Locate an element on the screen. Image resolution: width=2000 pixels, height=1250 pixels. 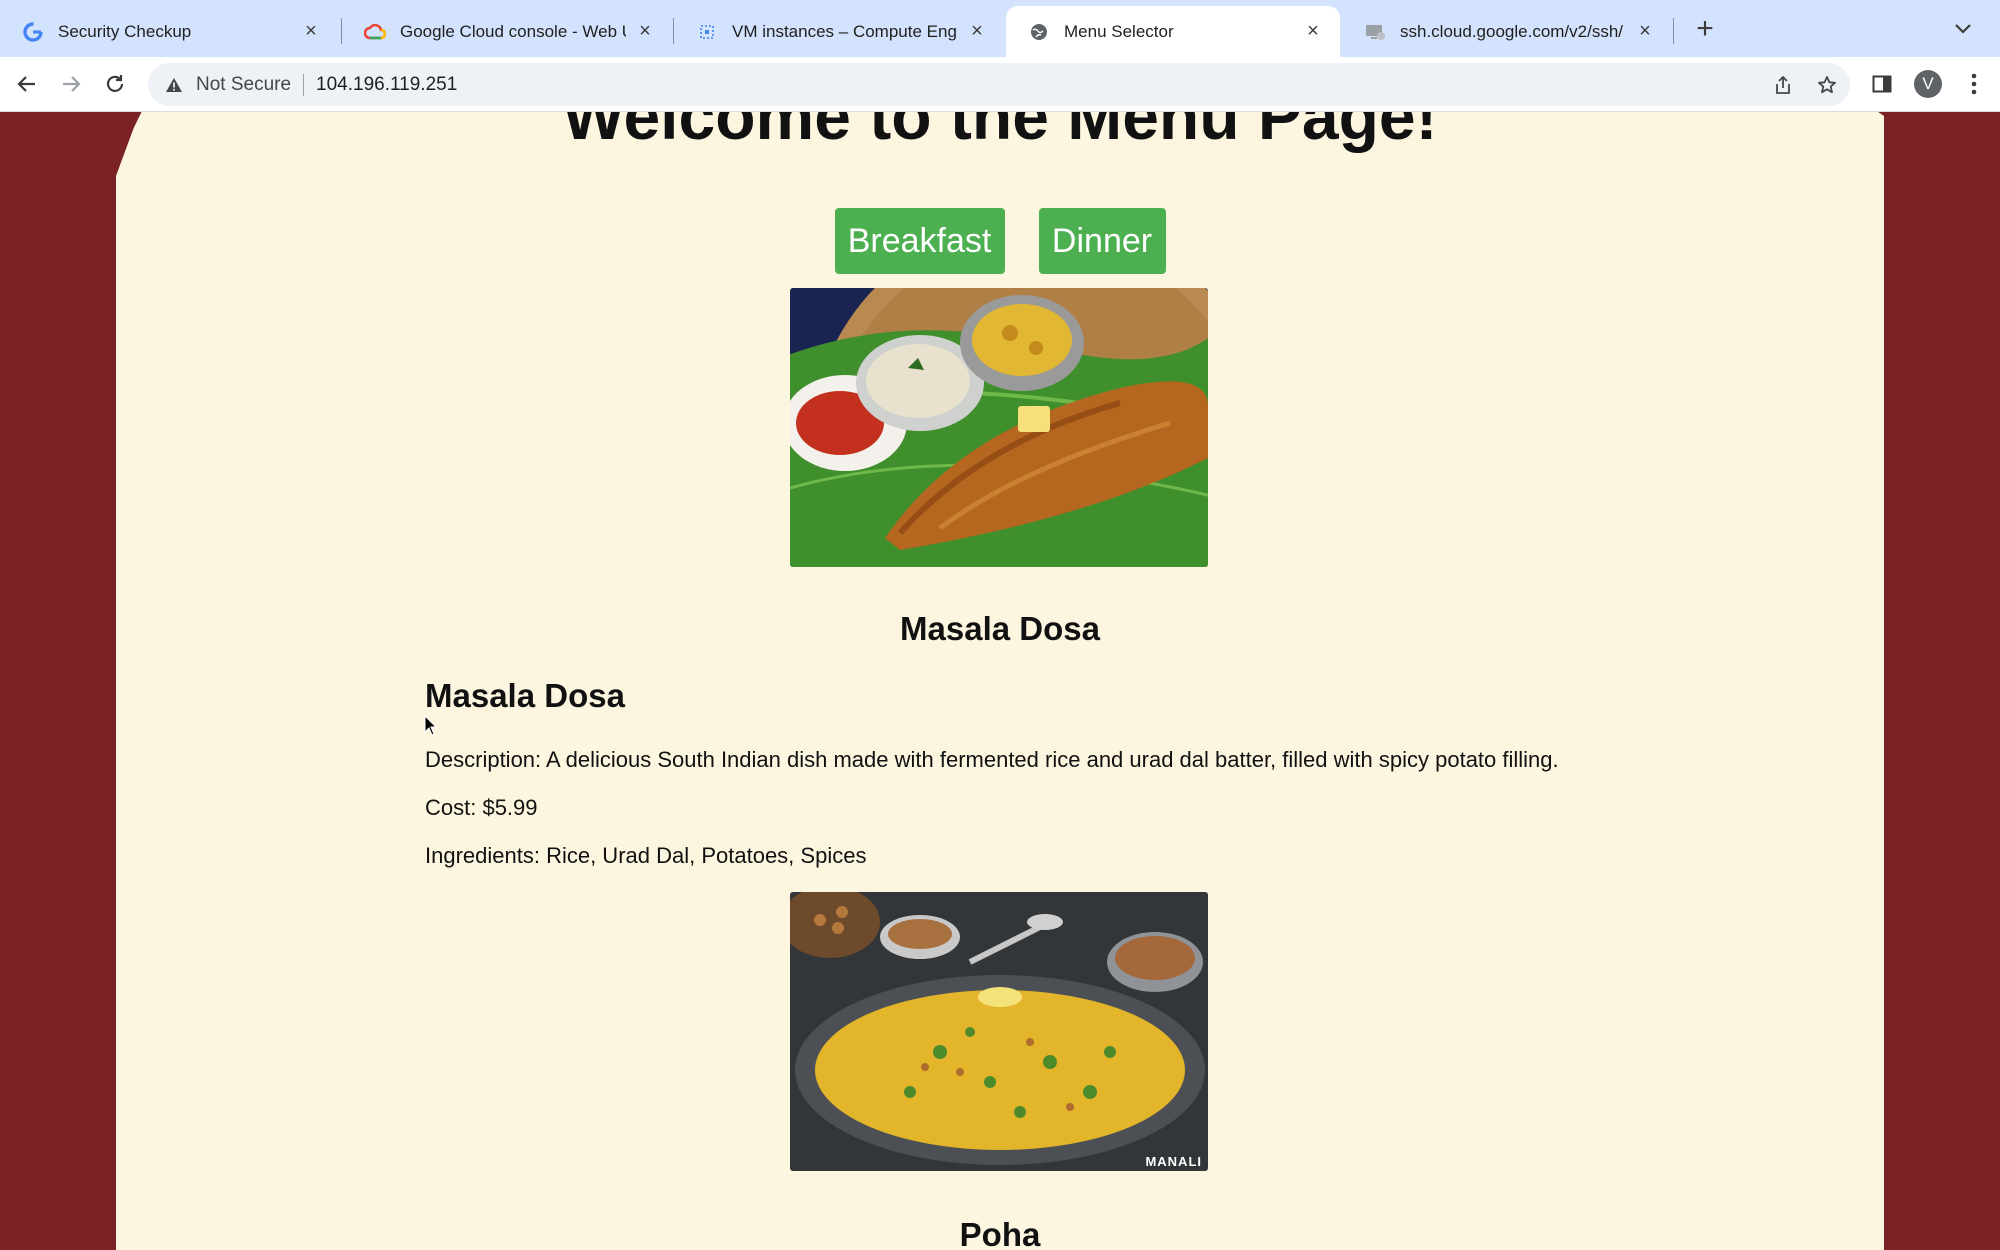
masala-dosa-image is located at coordinates (999, 427).